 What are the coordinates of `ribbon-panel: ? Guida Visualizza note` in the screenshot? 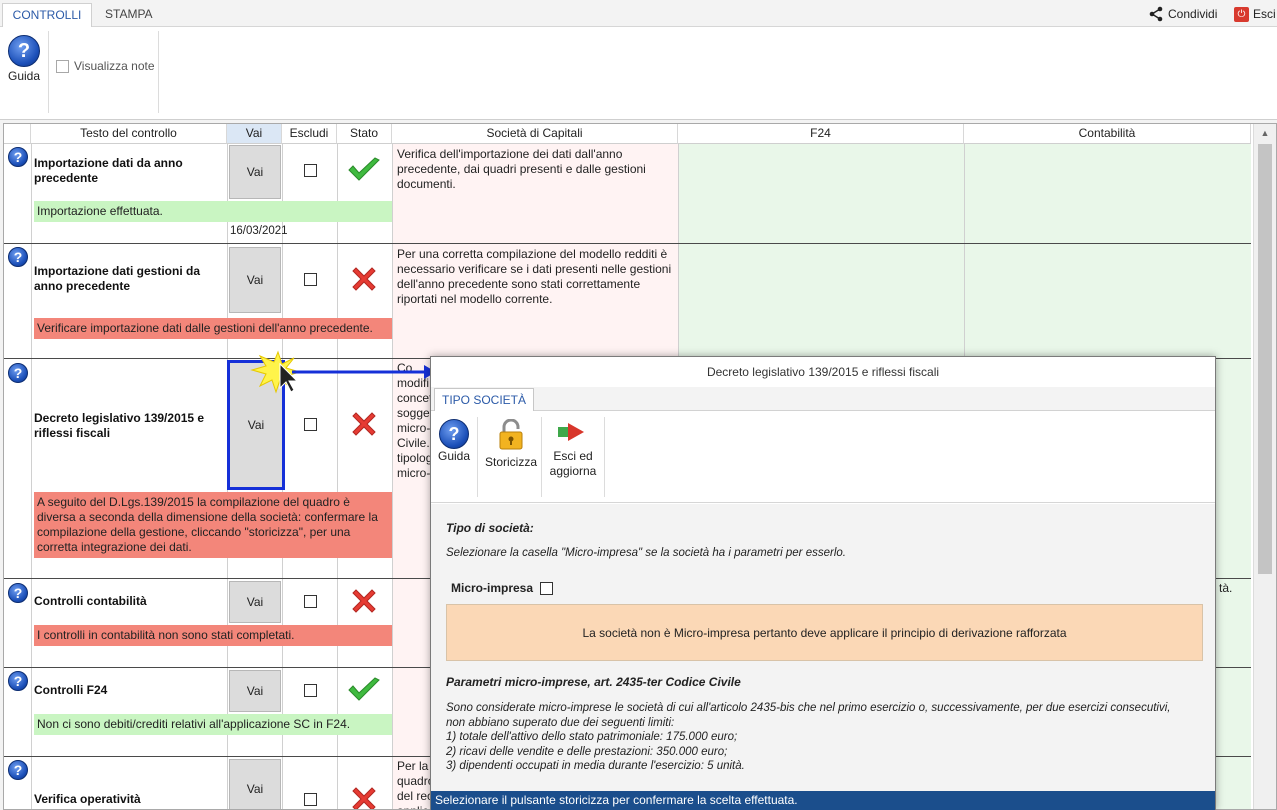 It's located at (638, 73).